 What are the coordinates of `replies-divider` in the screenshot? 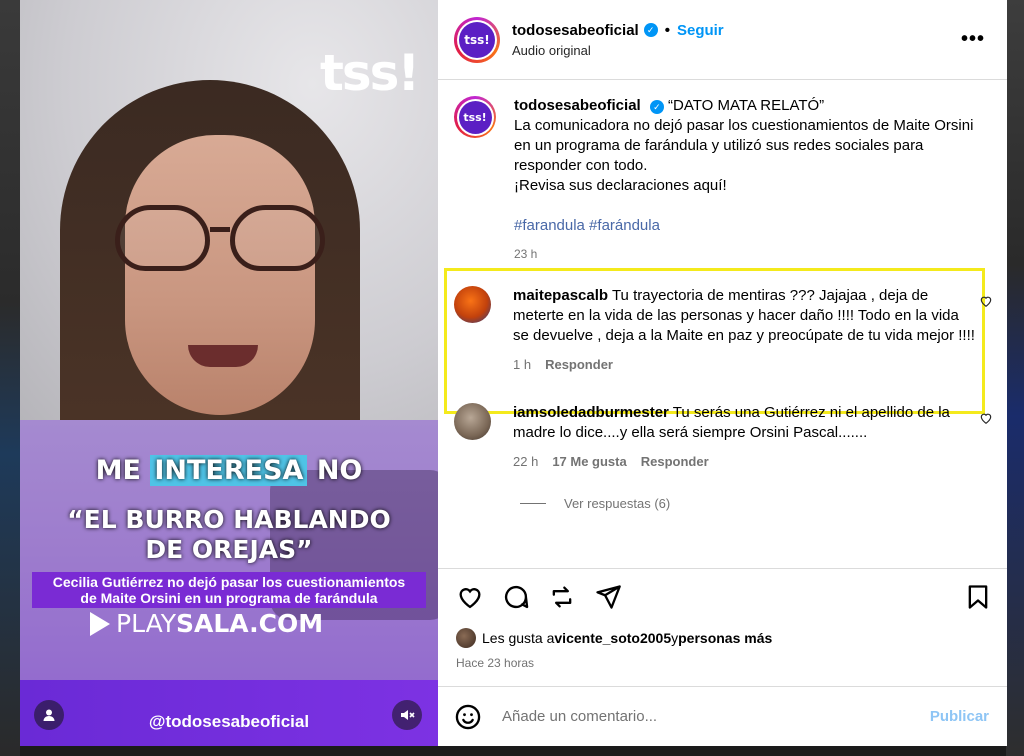 It's located at (533, 503).